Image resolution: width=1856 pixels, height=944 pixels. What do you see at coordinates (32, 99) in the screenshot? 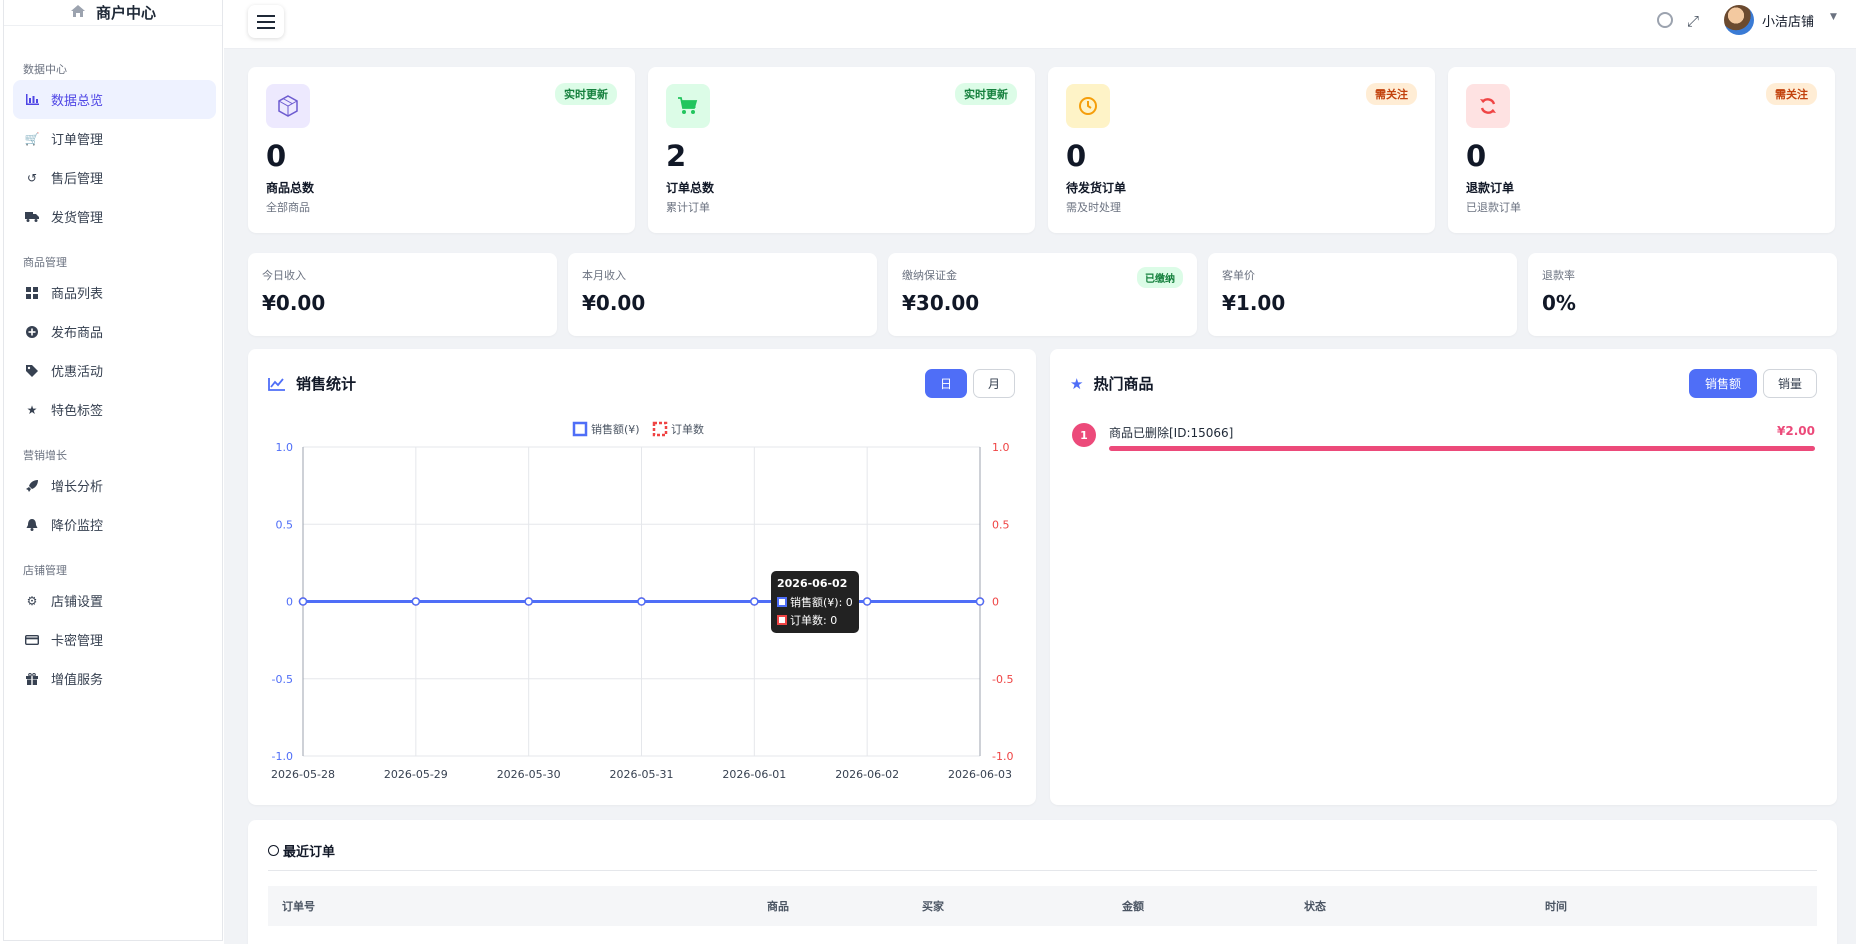
I see `bar-chart-icon` at bounding box center [32, 99].